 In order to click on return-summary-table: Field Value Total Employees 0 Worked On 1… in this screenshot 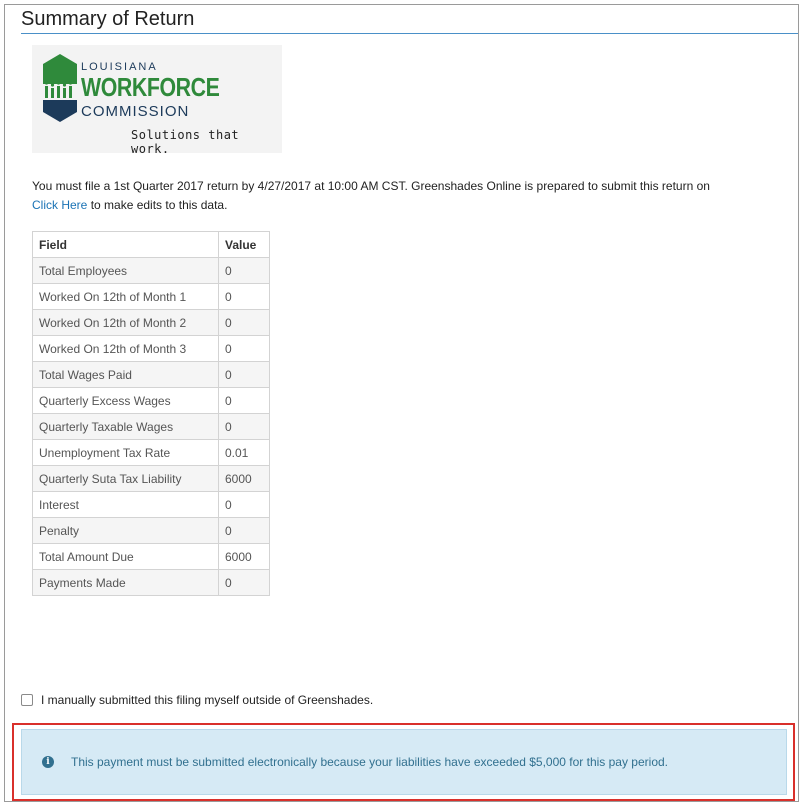, I will do `click(151, 413)`.